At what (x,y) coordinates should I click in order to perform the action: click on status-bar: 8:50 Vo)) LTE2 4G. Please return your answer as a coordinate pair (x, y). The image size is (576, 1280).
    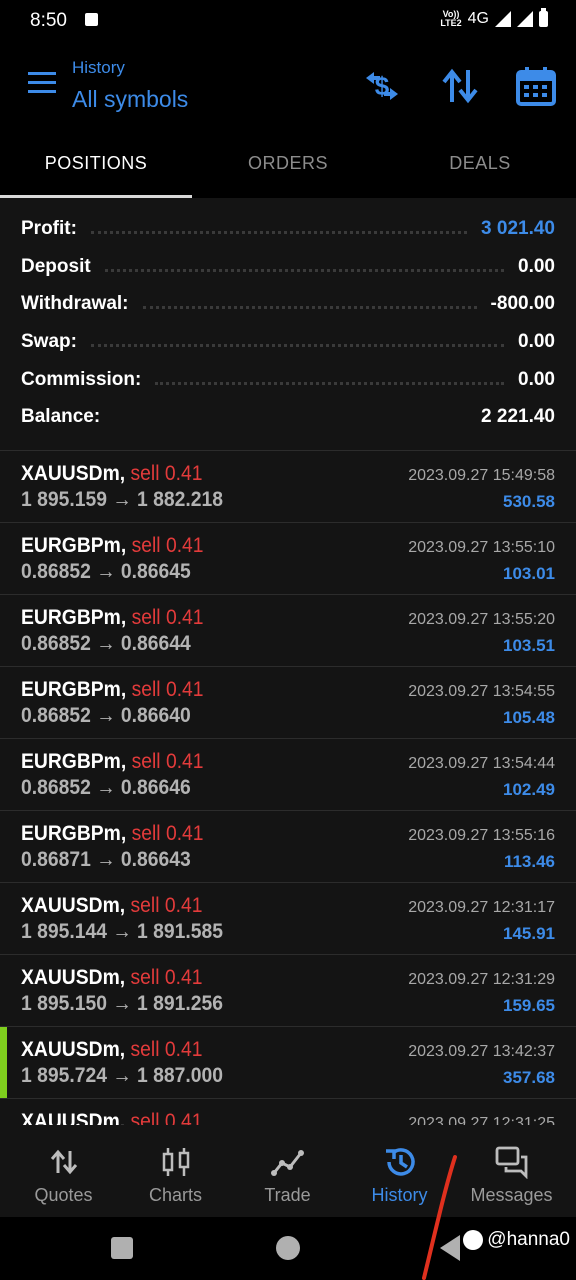
    Looking at the image, I should click on (288, 21).